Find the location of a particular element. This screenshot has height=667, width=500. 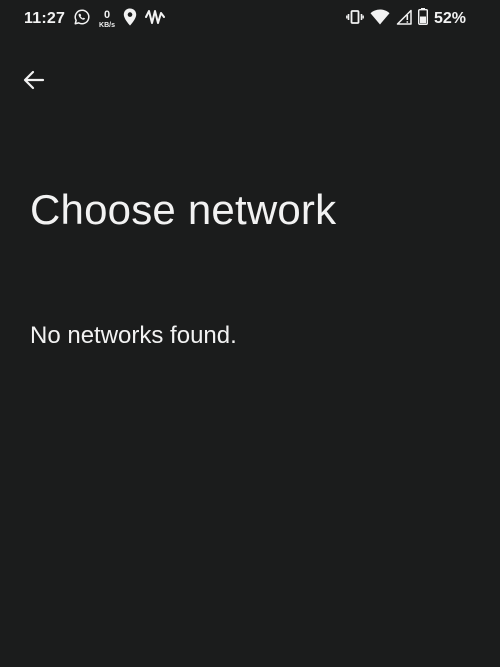

battery-icon is located at coordinates (422, 19).